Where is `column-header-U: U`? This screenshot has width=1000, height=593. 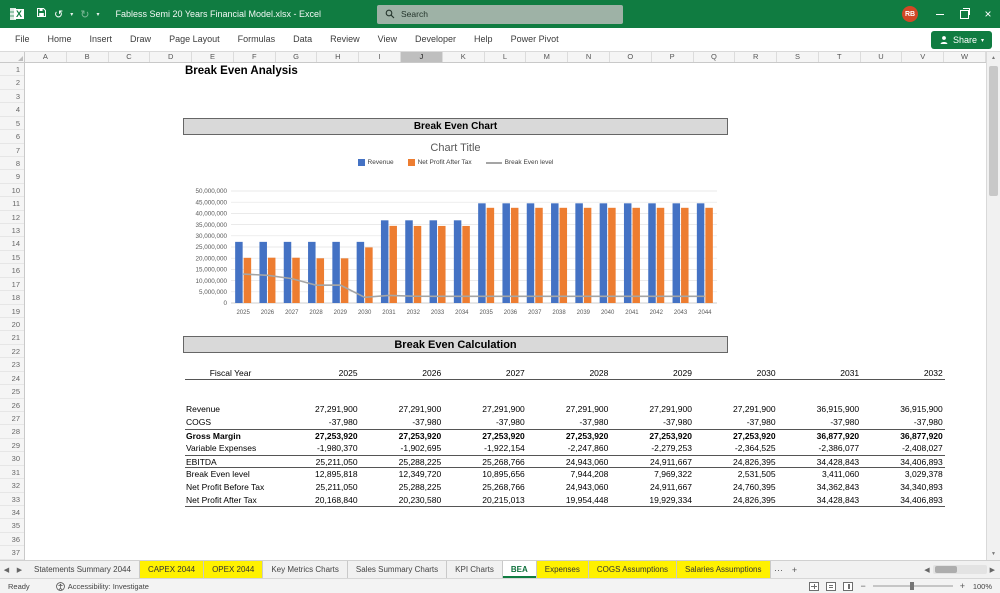
column-header-U: U is located at coordinates (882, 57).